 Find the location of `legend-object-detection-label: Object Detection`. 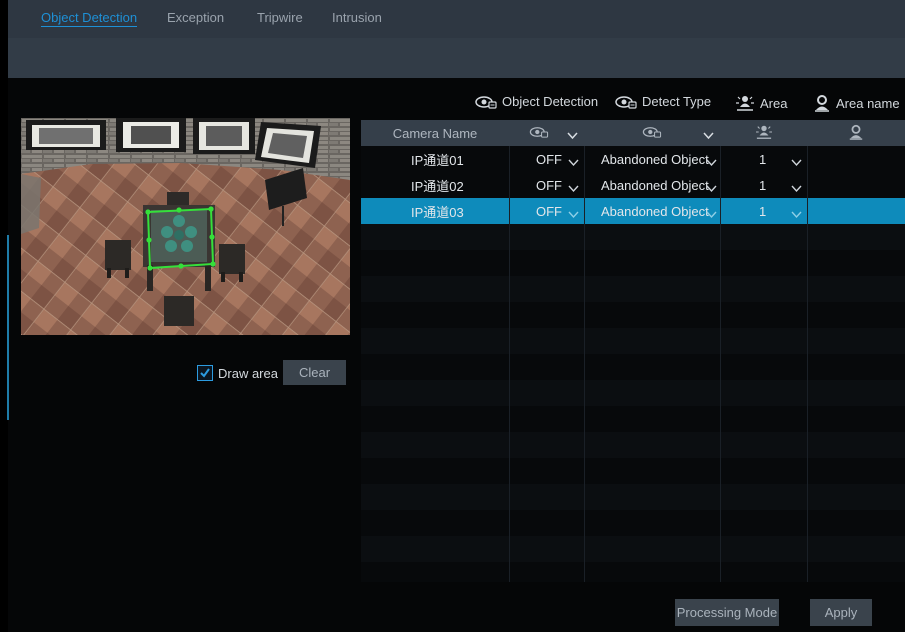

legend-object-detection-label: Object Detection is located at coordinates (550, 101).